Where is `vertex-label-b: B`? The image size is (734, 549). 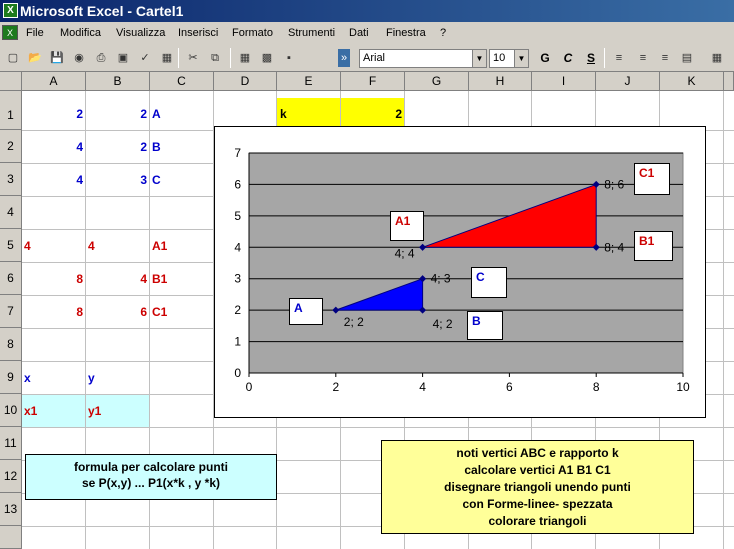 vertex-label-b: B is located at coordinates (485, 325).